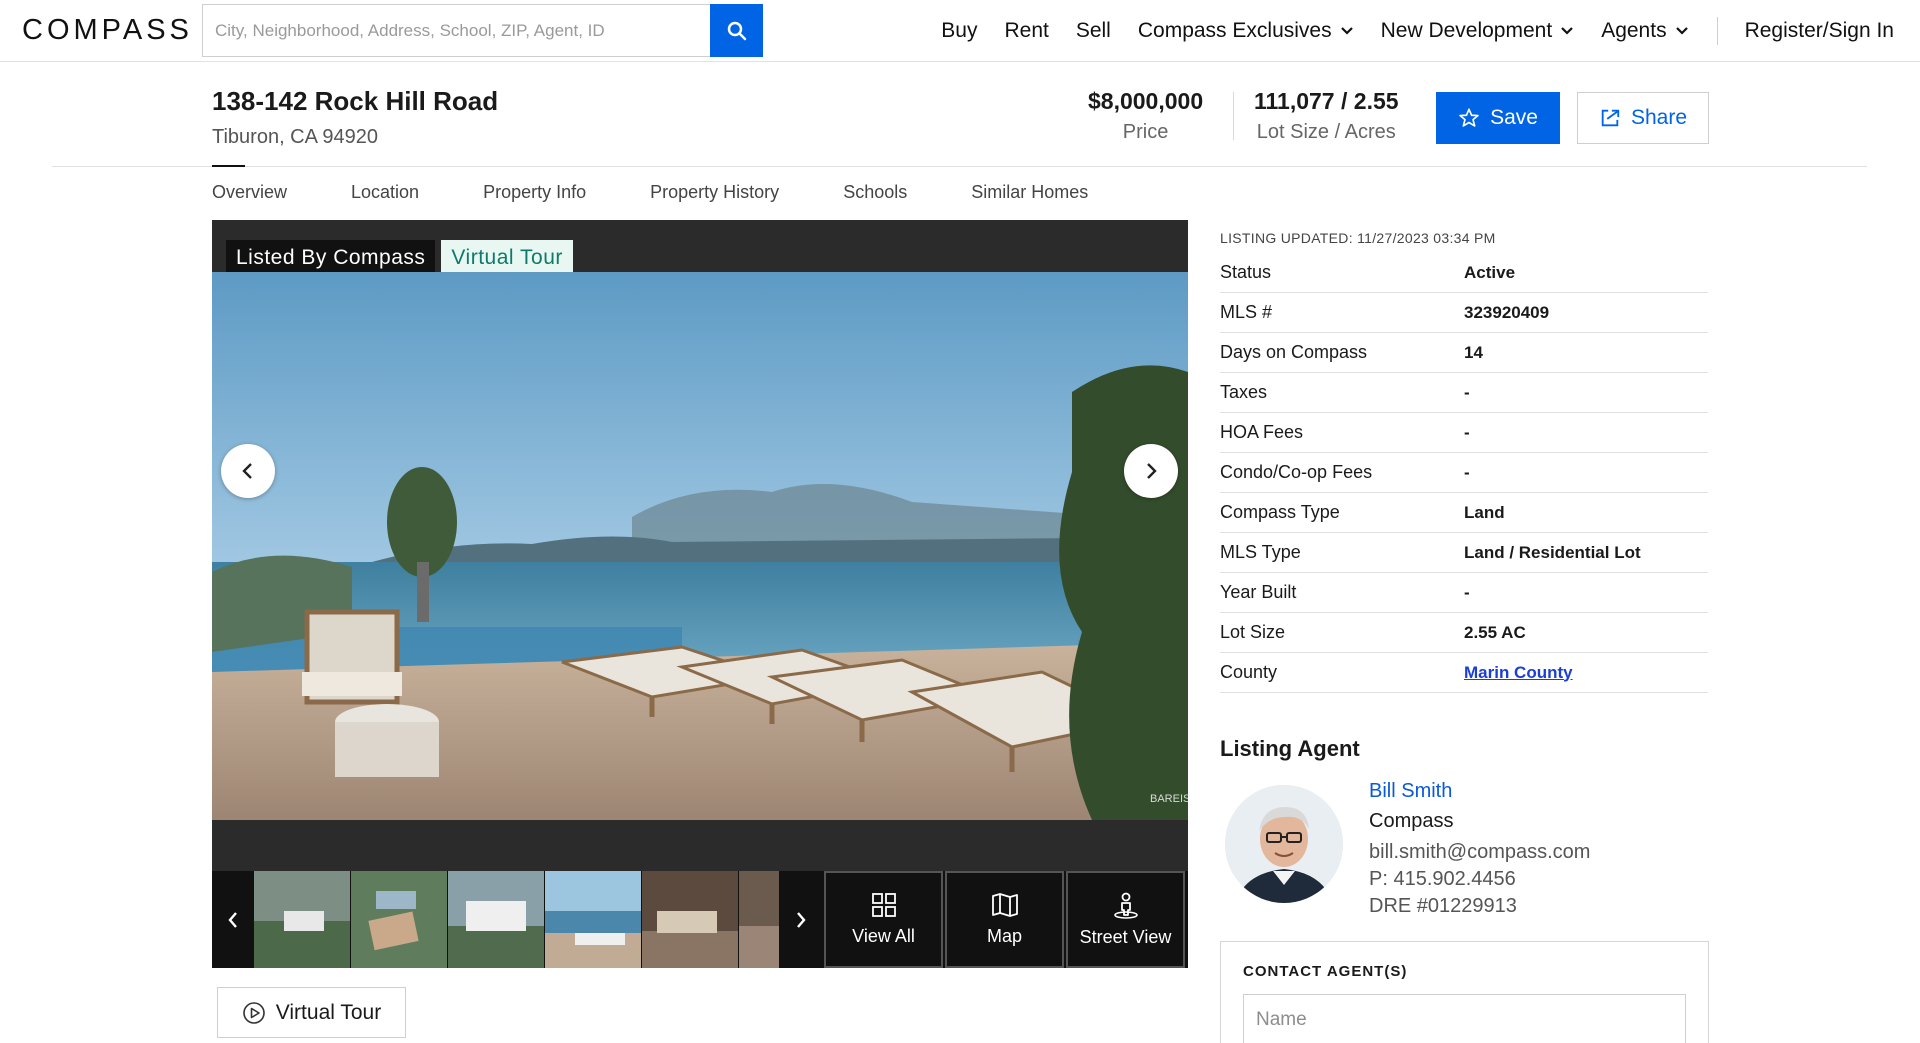 Image resolution: width=1920 pixels, height=1043 pixels. I want to click on table-row: HOA Fees -, so click(1464, 433).